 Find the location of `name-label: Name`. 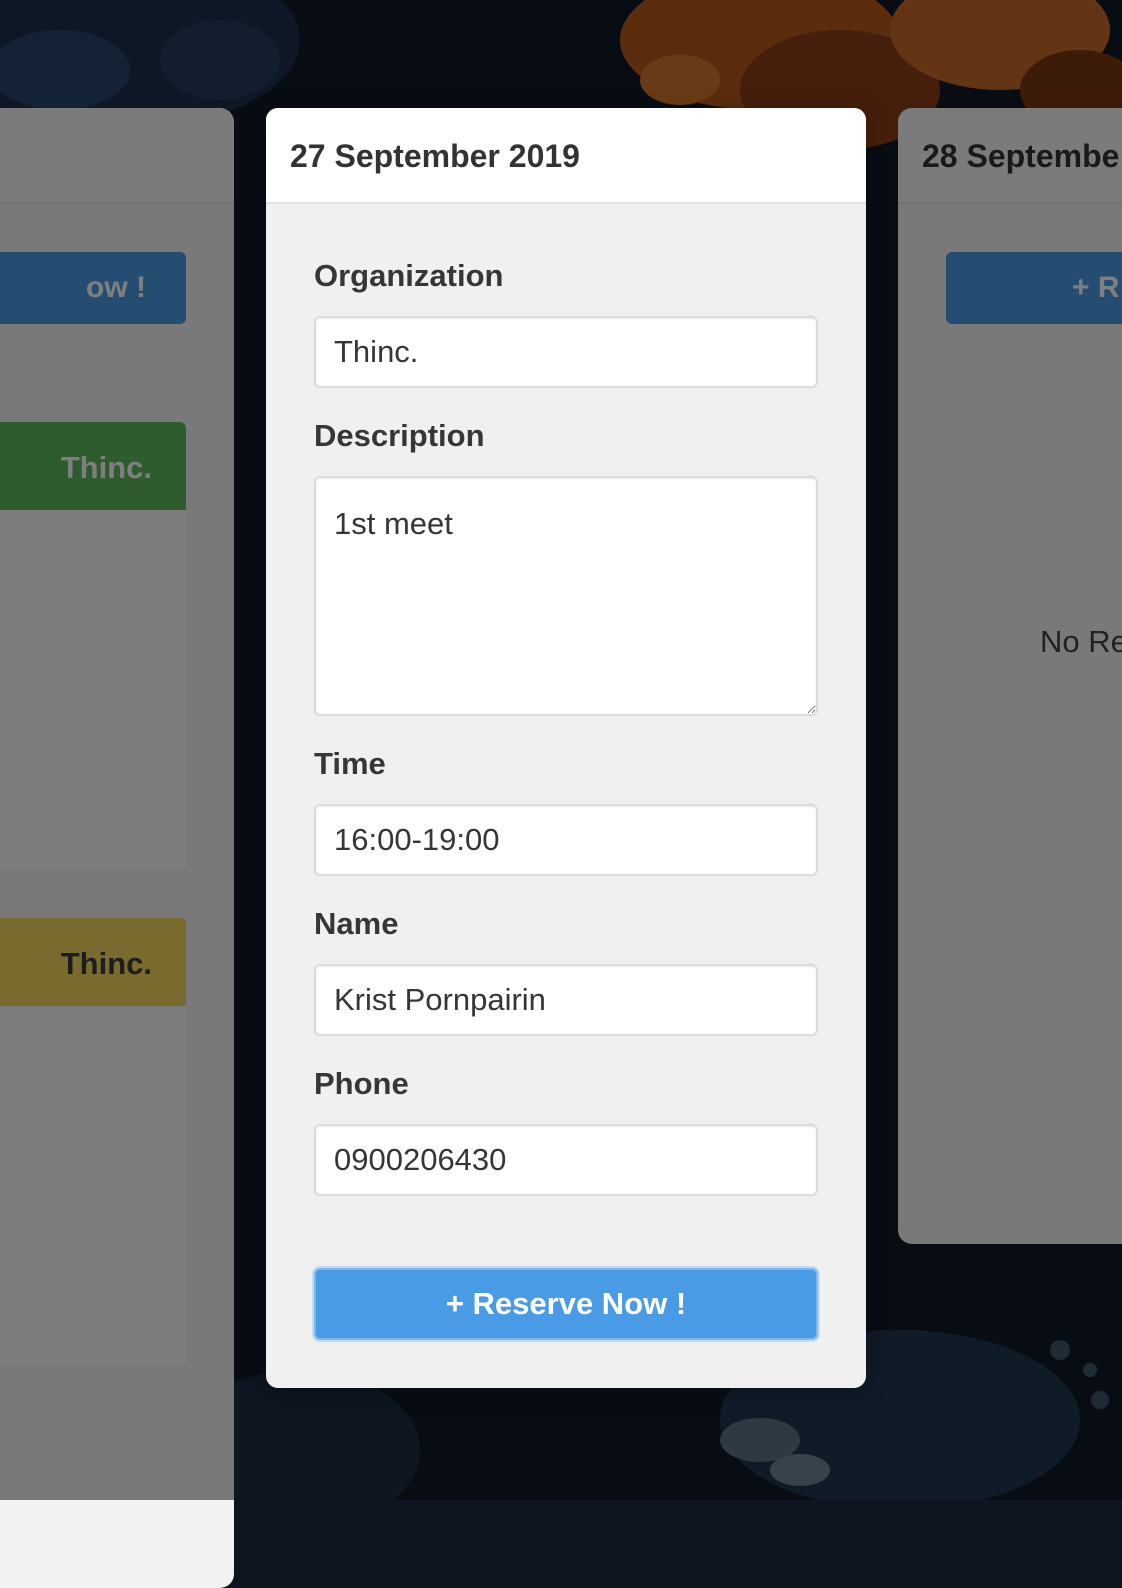

name-label: Name is located at coordinates (356, 923).